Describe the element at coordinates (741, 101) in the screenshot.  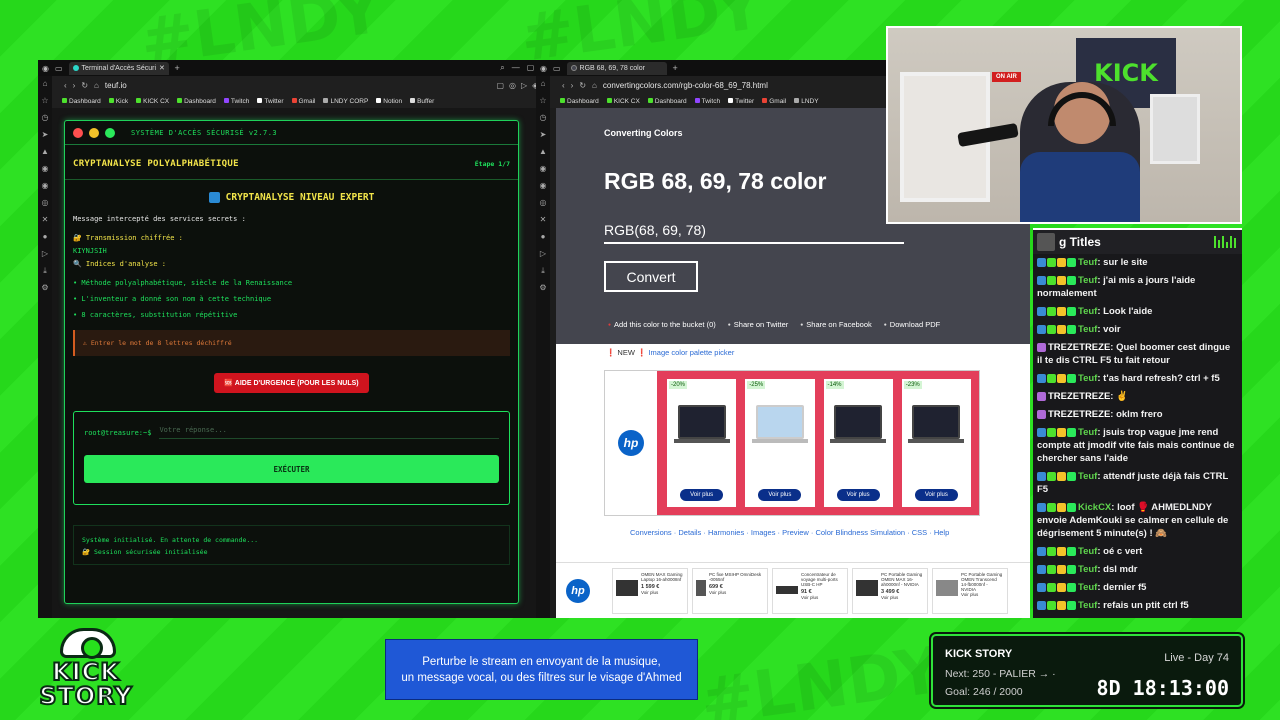
I see `bookmark-item: Twitter` at that location.